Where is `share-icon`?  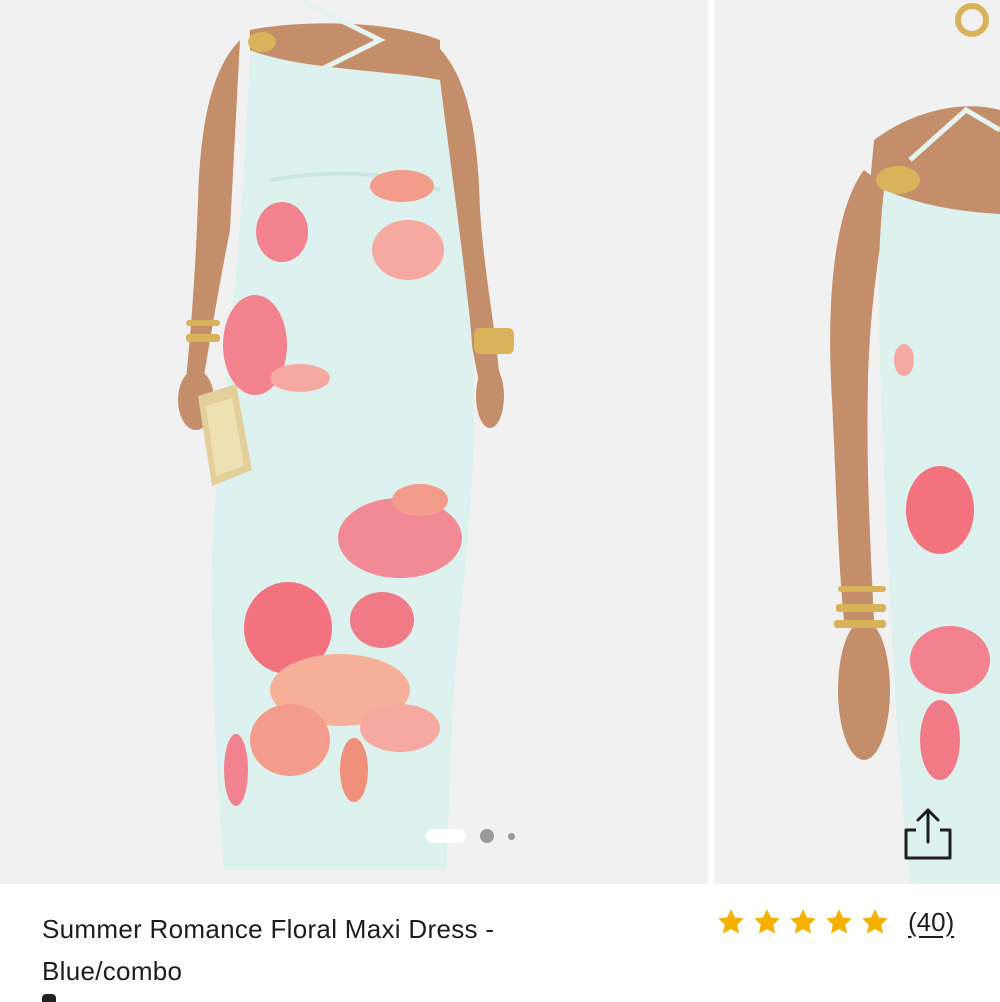 share-icon is located at coordinates (928, 834).